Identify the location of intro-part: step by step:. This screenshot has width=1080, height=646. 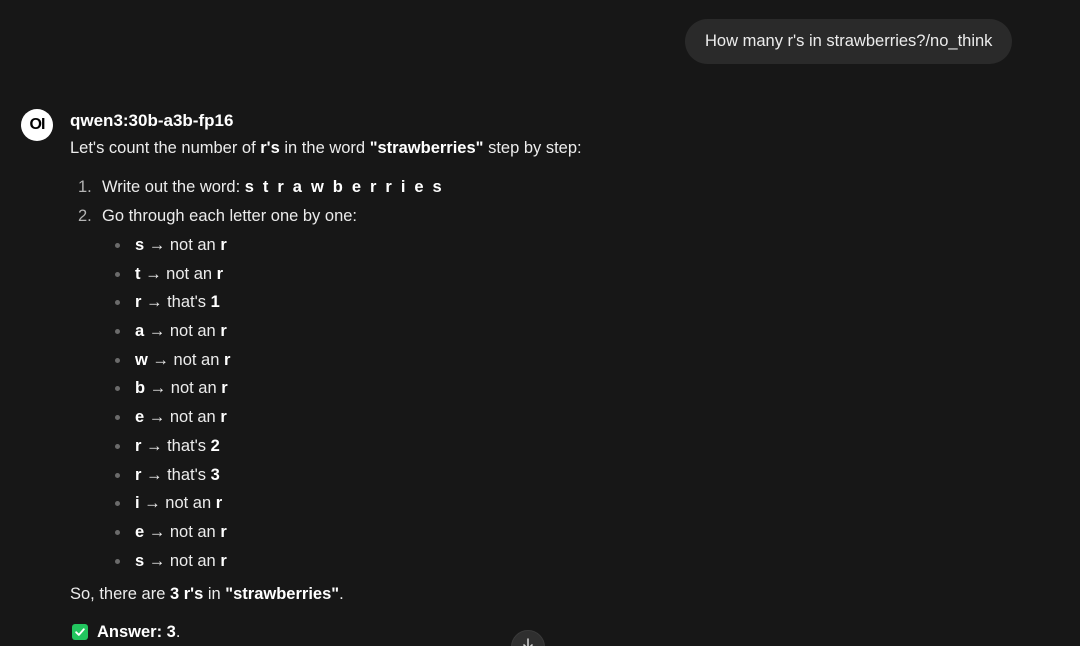
(532, 148).